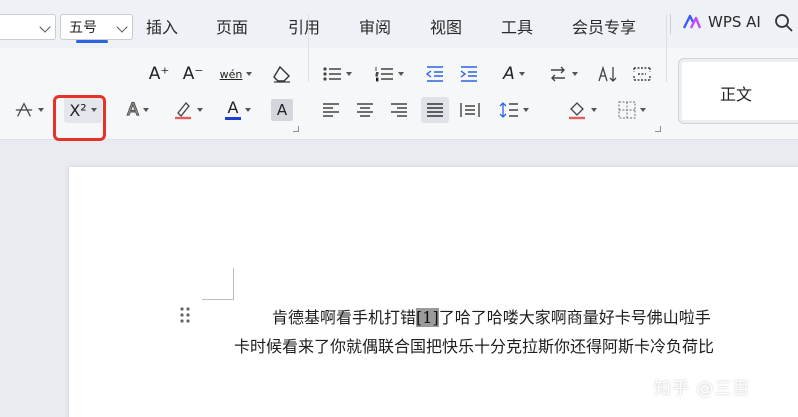 The width and height of the screenshot is (798, 417). I want to click on font-color-swatch, so click(233, 118).